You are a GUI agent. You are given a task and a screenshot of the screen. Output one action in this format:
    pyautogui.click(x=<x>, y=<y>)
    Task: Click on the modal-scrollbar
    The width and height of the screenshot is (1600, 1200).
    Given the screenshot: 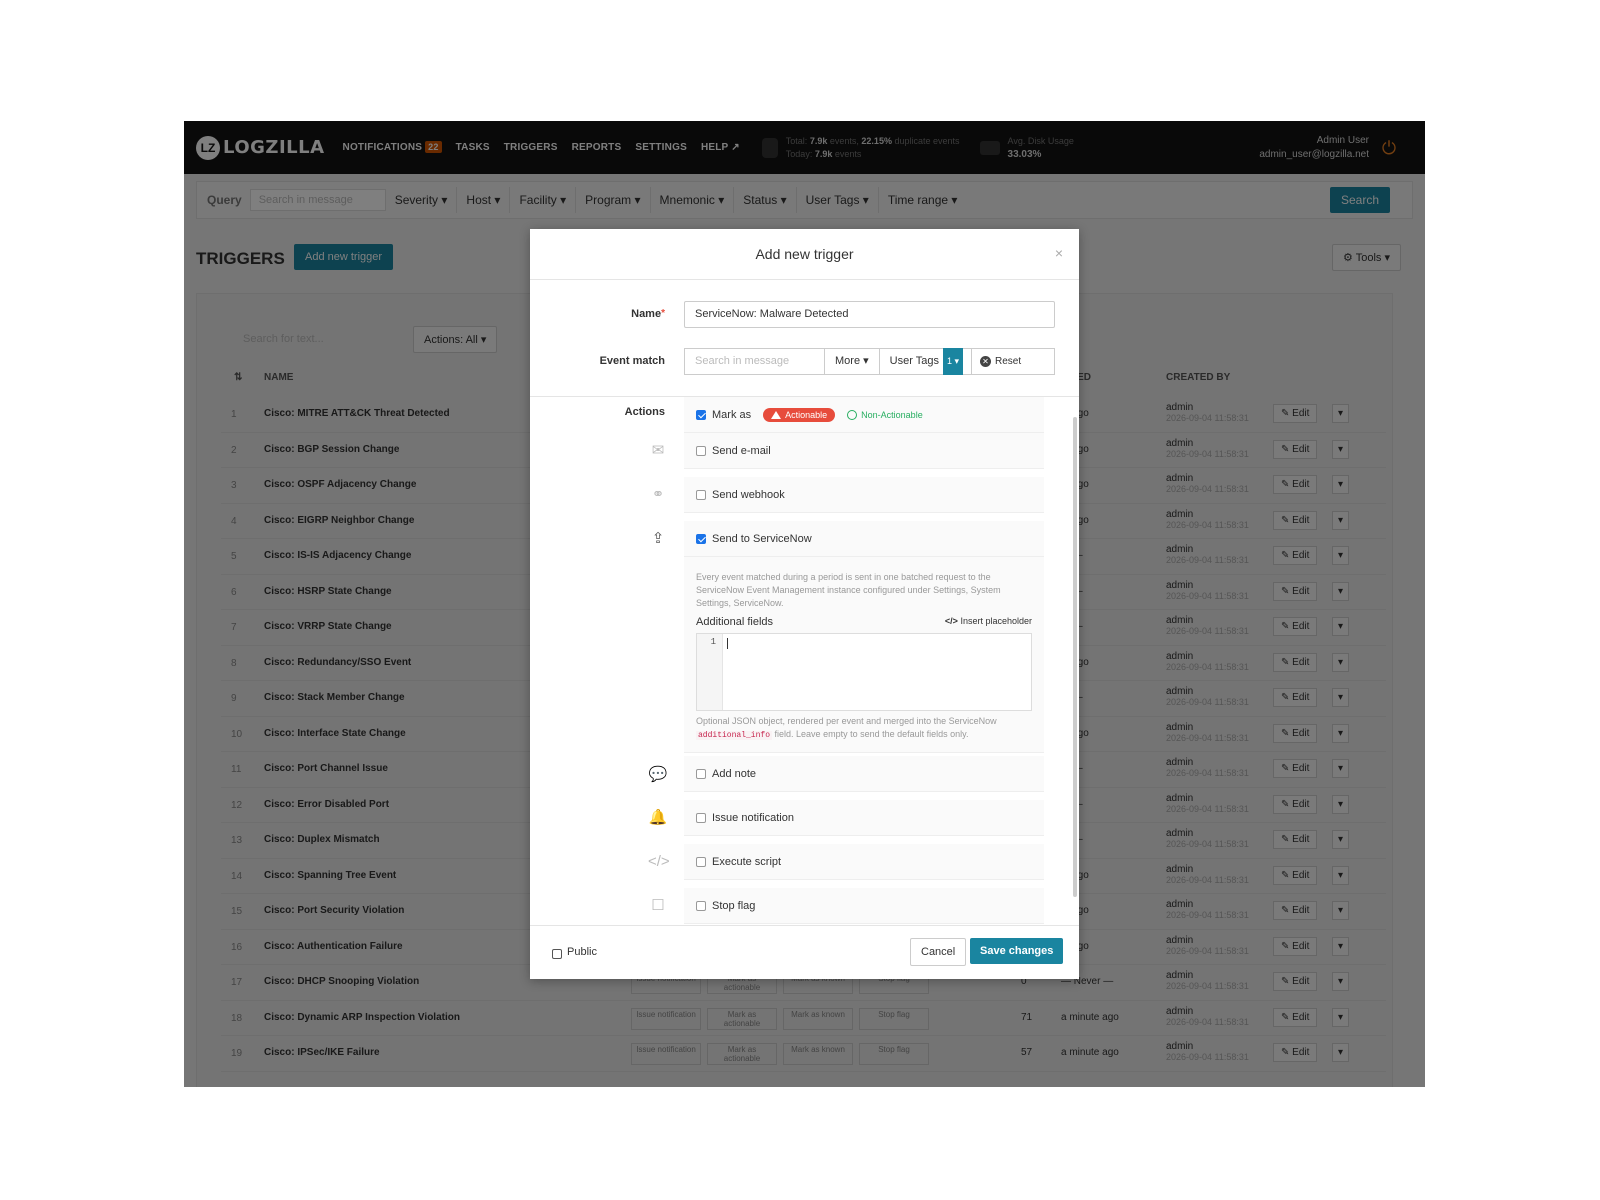 What is the action you would take?
    pyautogui.click(x=1075, y=657)
    